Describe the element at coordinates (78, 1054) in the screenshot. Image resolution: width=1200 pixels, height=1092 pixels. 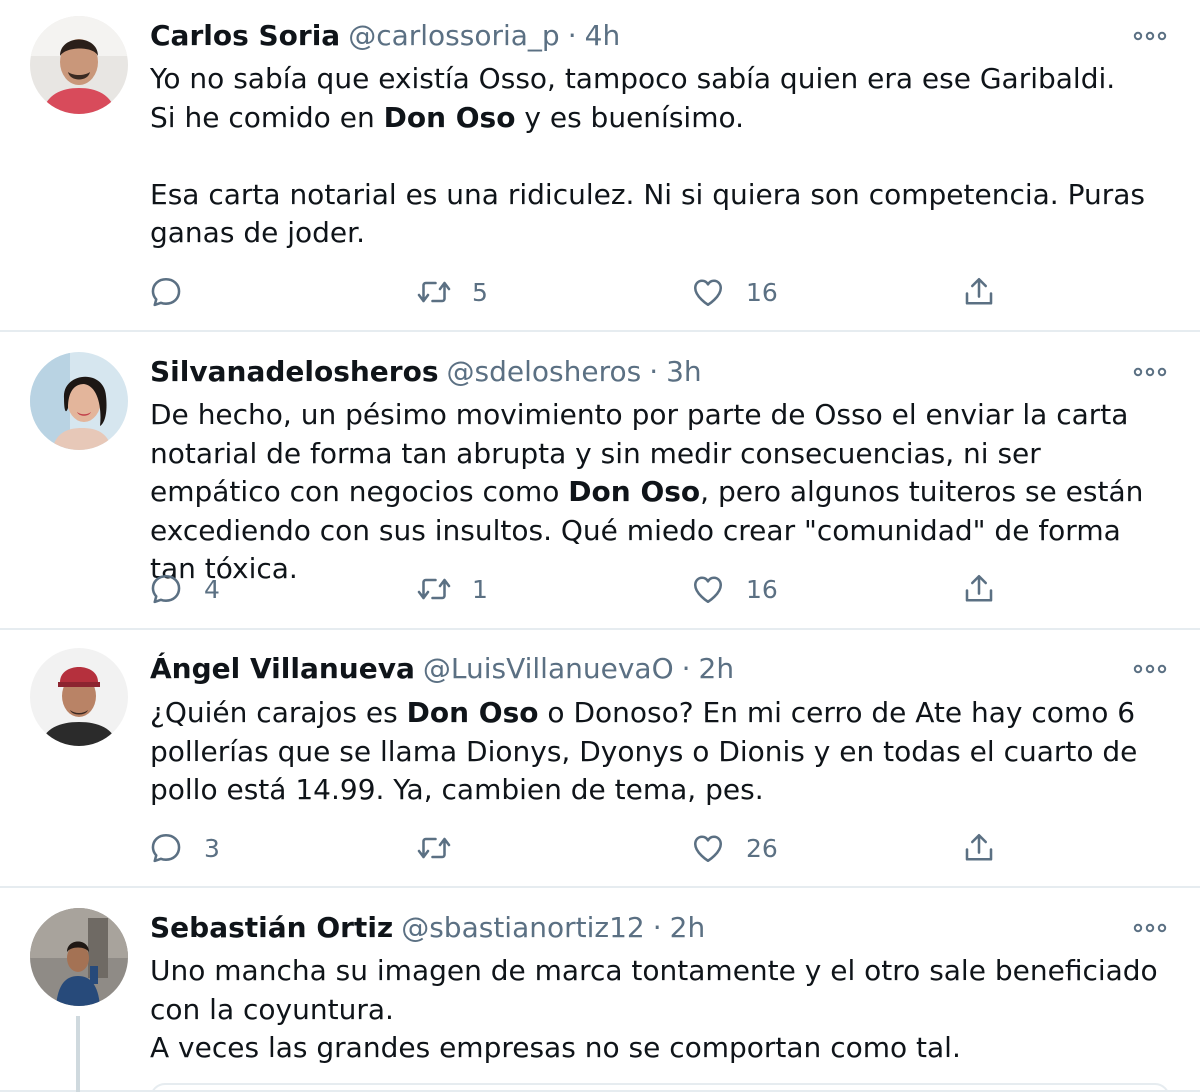
I see `thread-connector` at that location.